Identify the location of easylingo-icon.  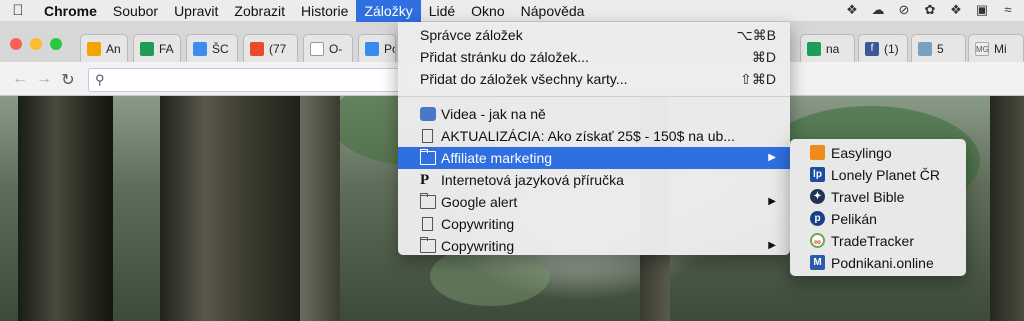
(817, 152).